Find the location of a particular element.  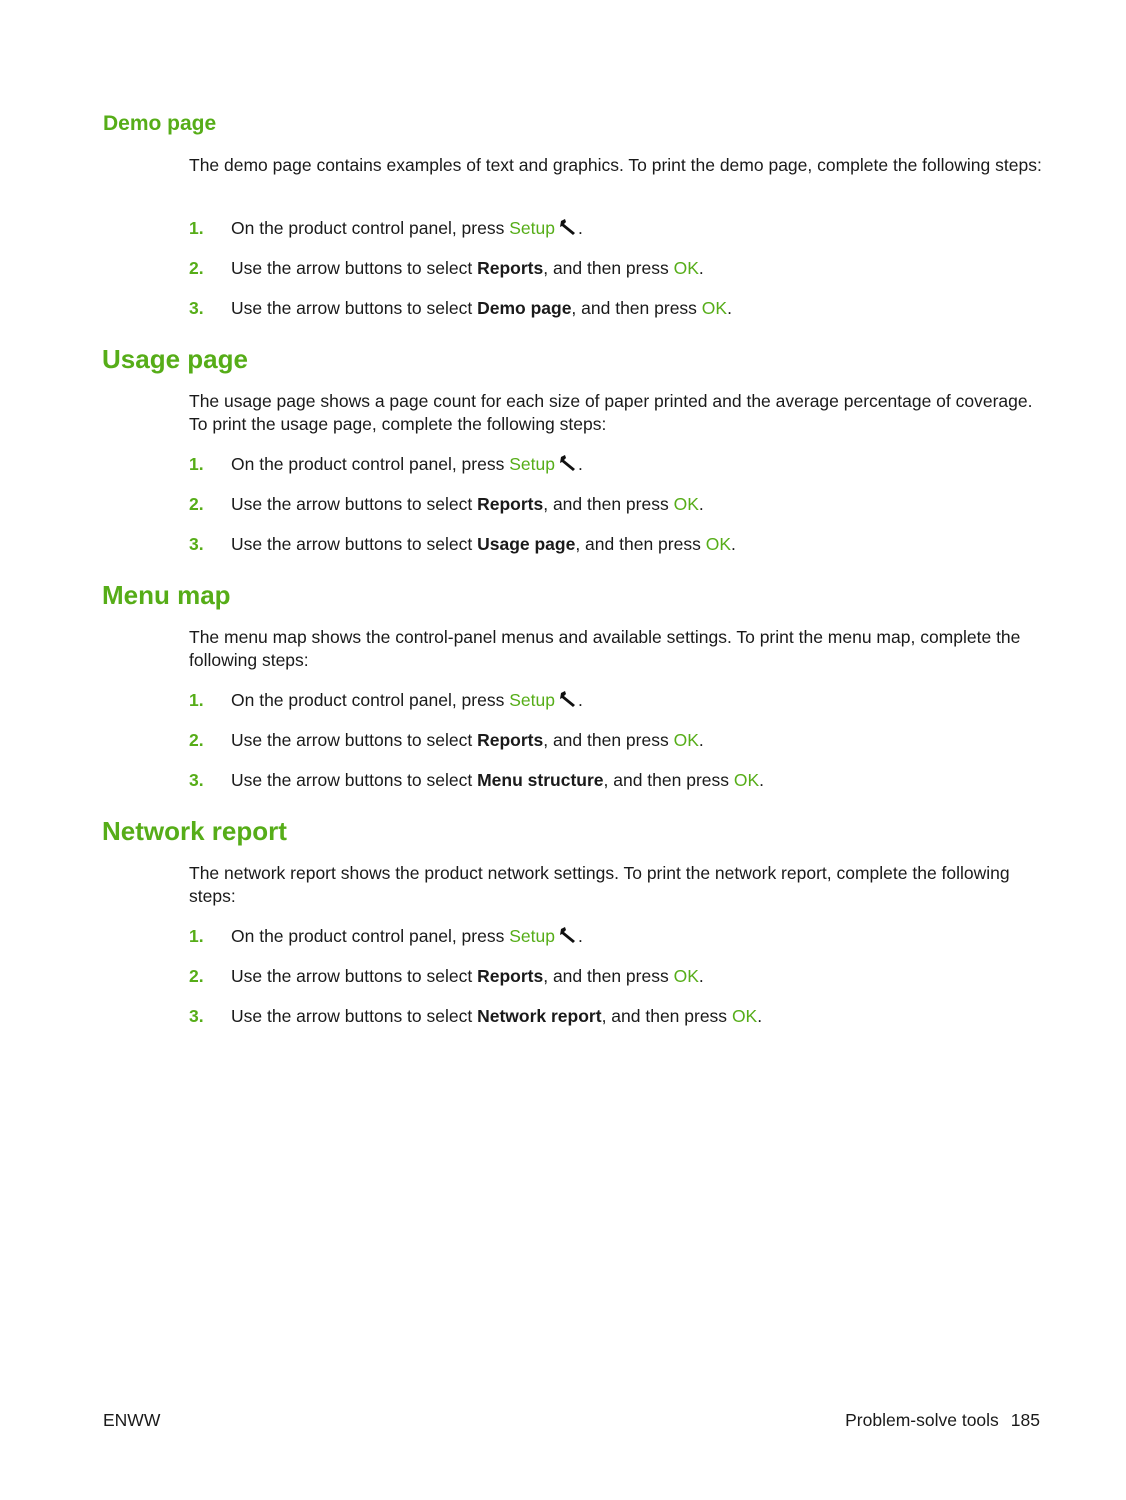

menu-item-name: Network report is located at coordinates (539, 1016).